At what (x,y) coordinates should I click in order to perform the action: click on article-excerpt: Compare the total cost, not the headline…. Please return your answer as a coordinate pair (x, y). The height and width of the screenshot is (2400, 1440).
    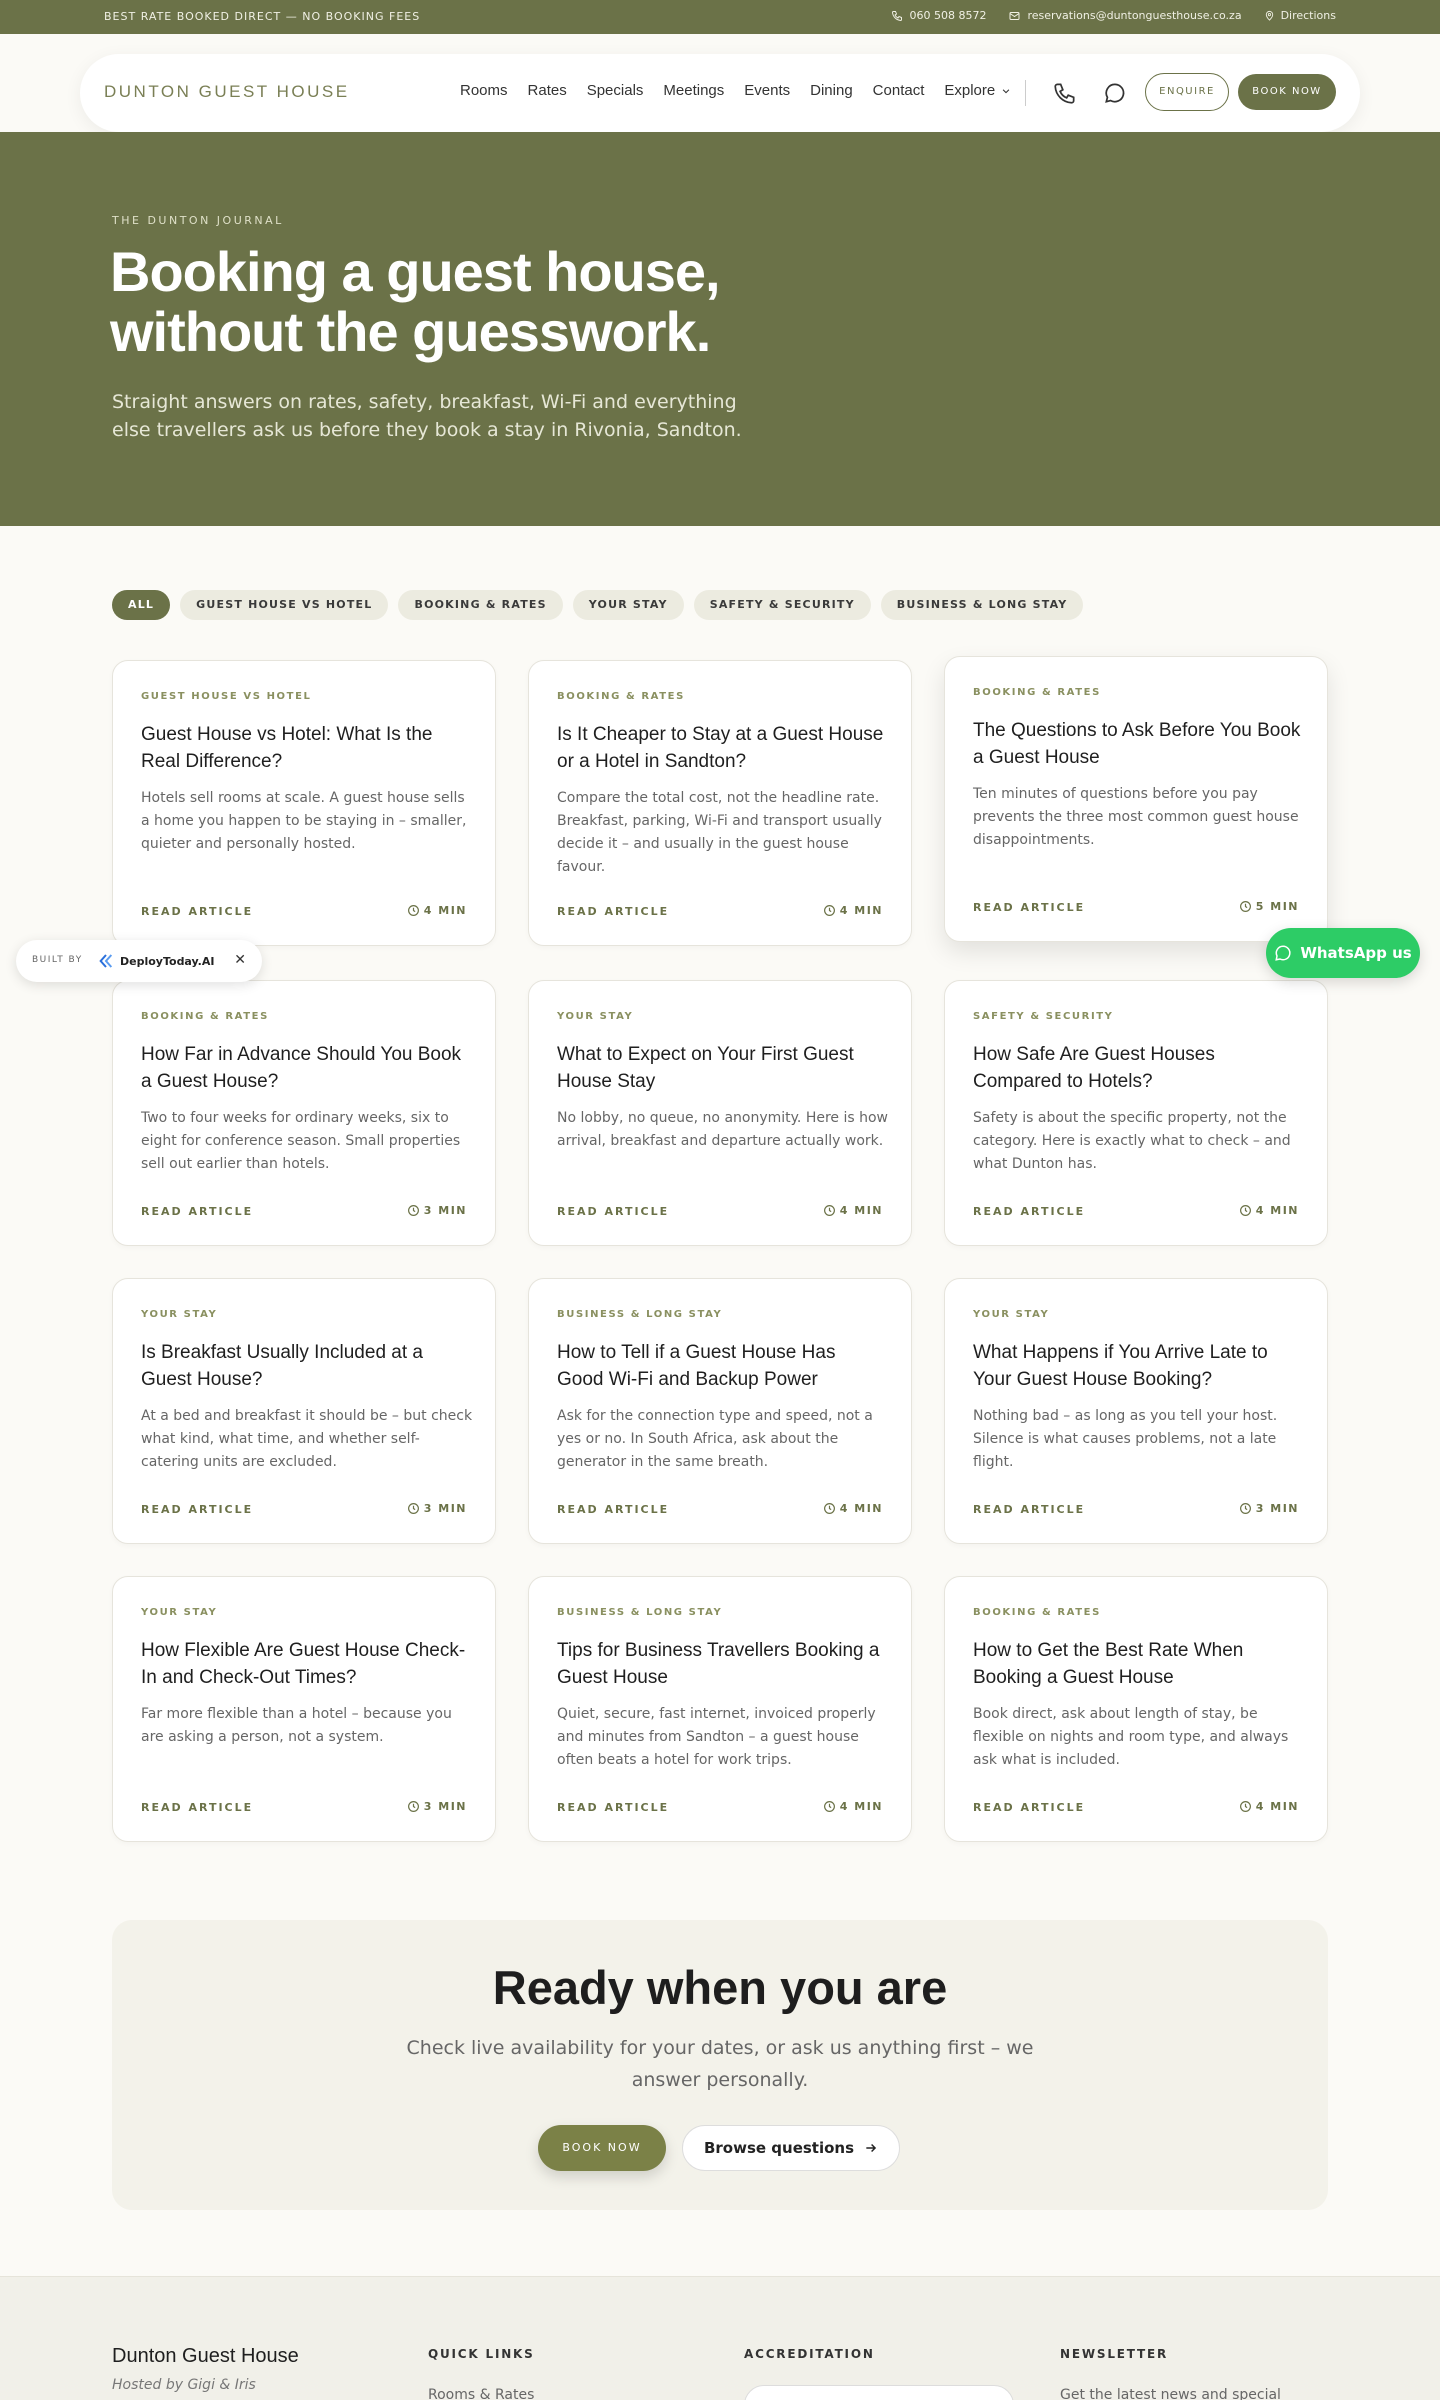
    Looking at the image, I should click on (719, 832).